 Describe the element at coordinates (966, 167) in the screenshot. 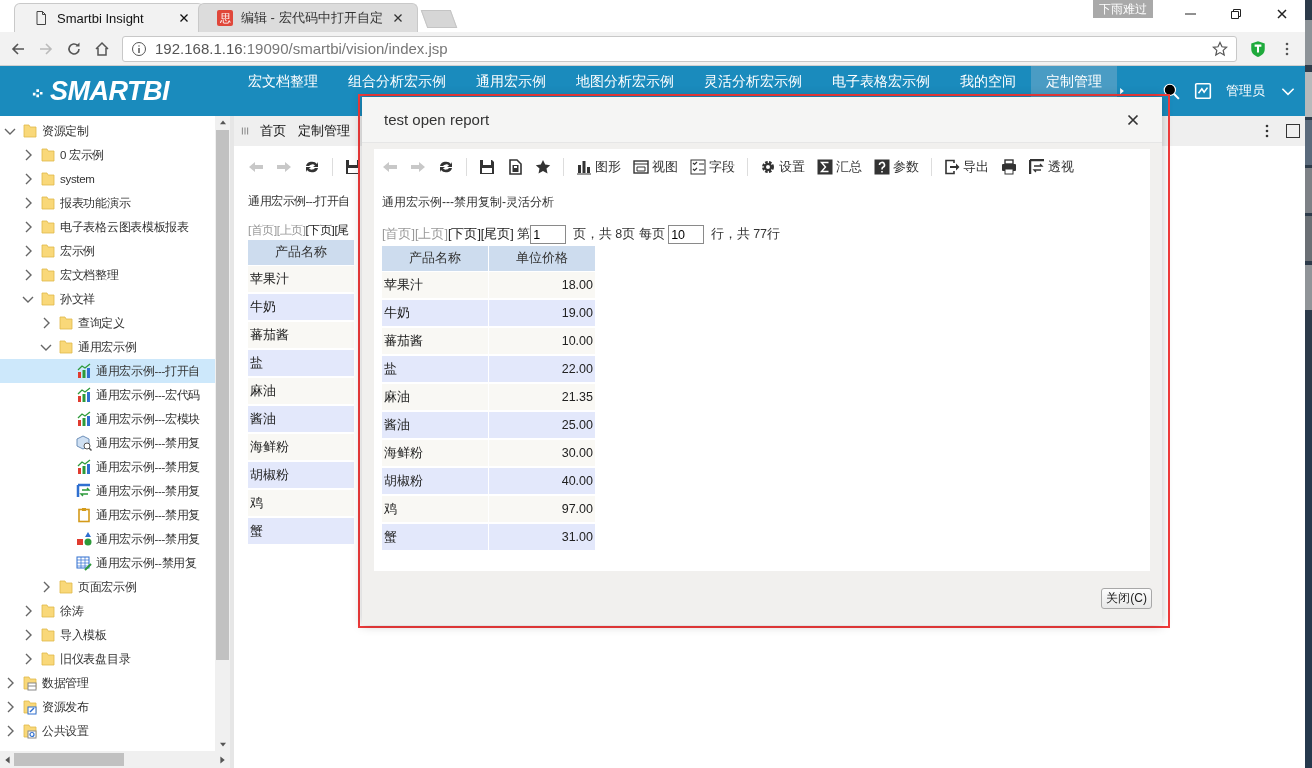

I see `toolbar-button: 导出` at that location.